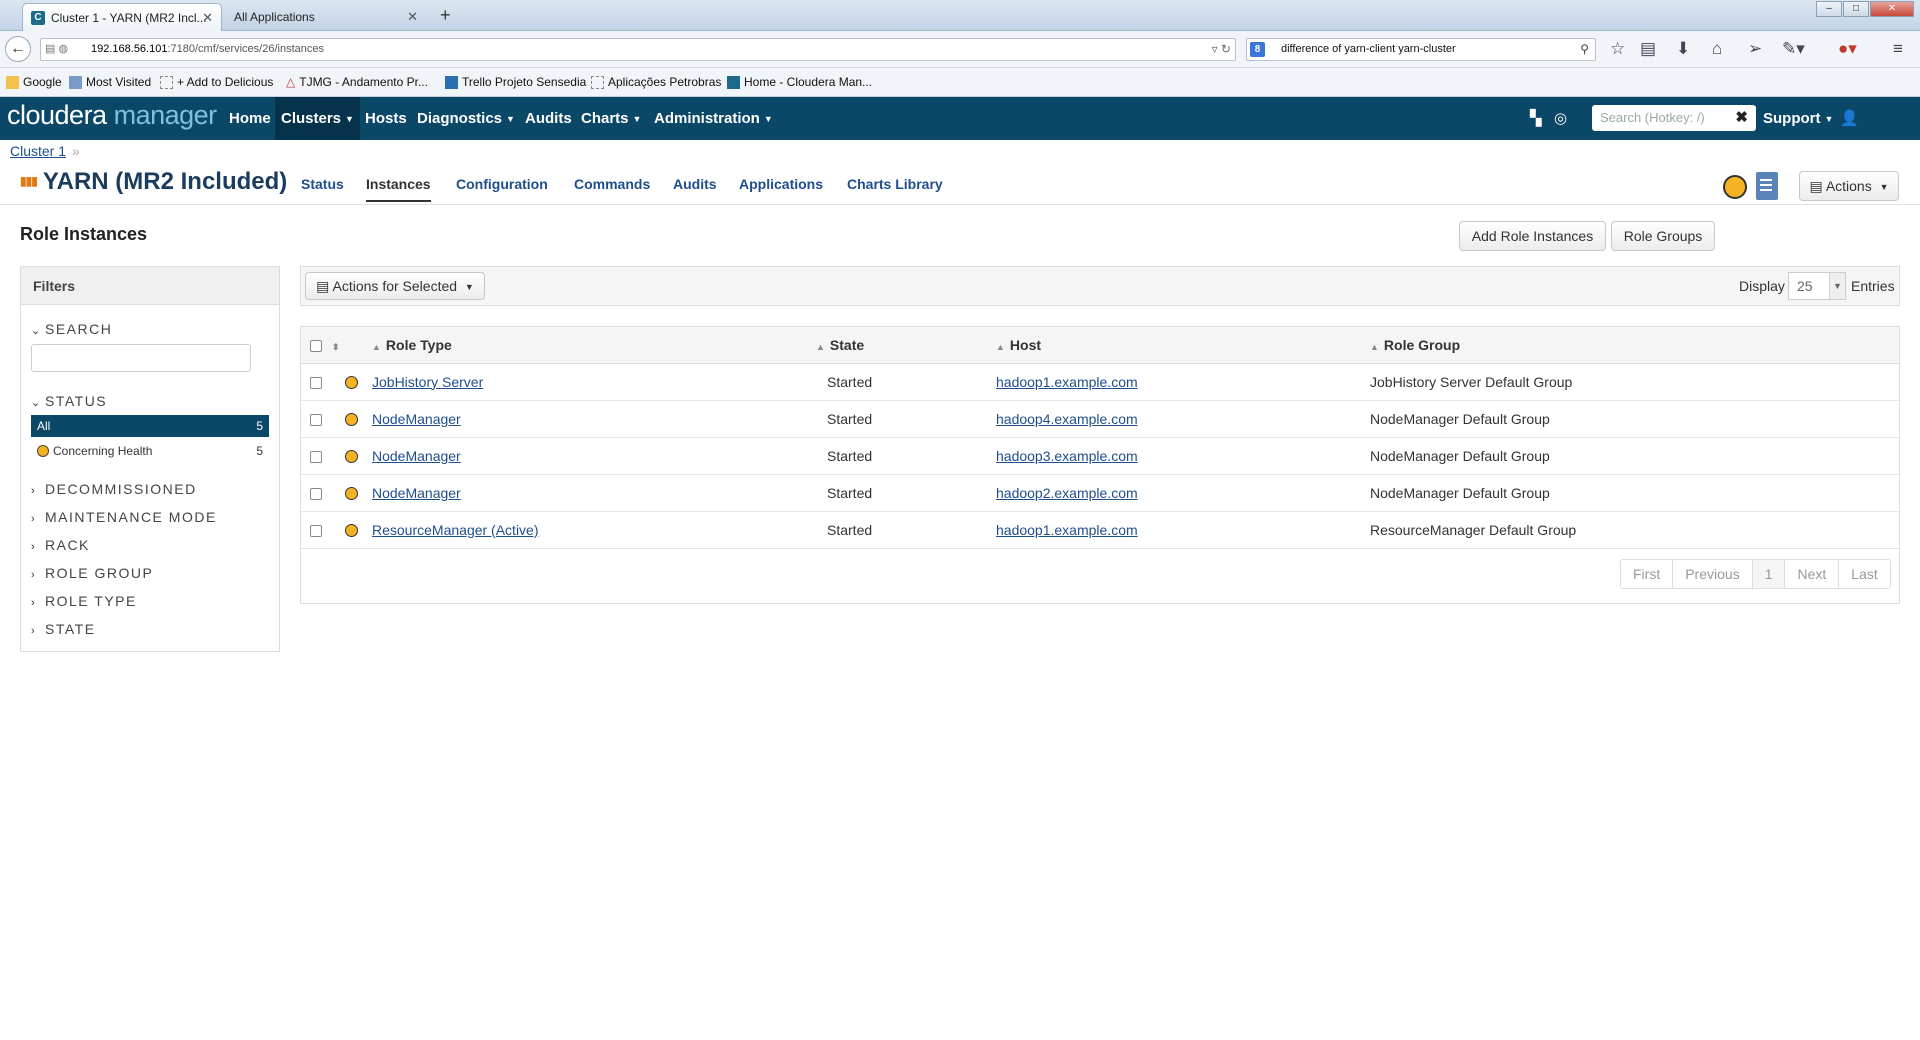 The height and width of the screenshot is (1040, 1920). What do you see at coordinates (63, 629) in the screenshot?
I see `filter-state: › STATE` at bounding box center [63, 629].